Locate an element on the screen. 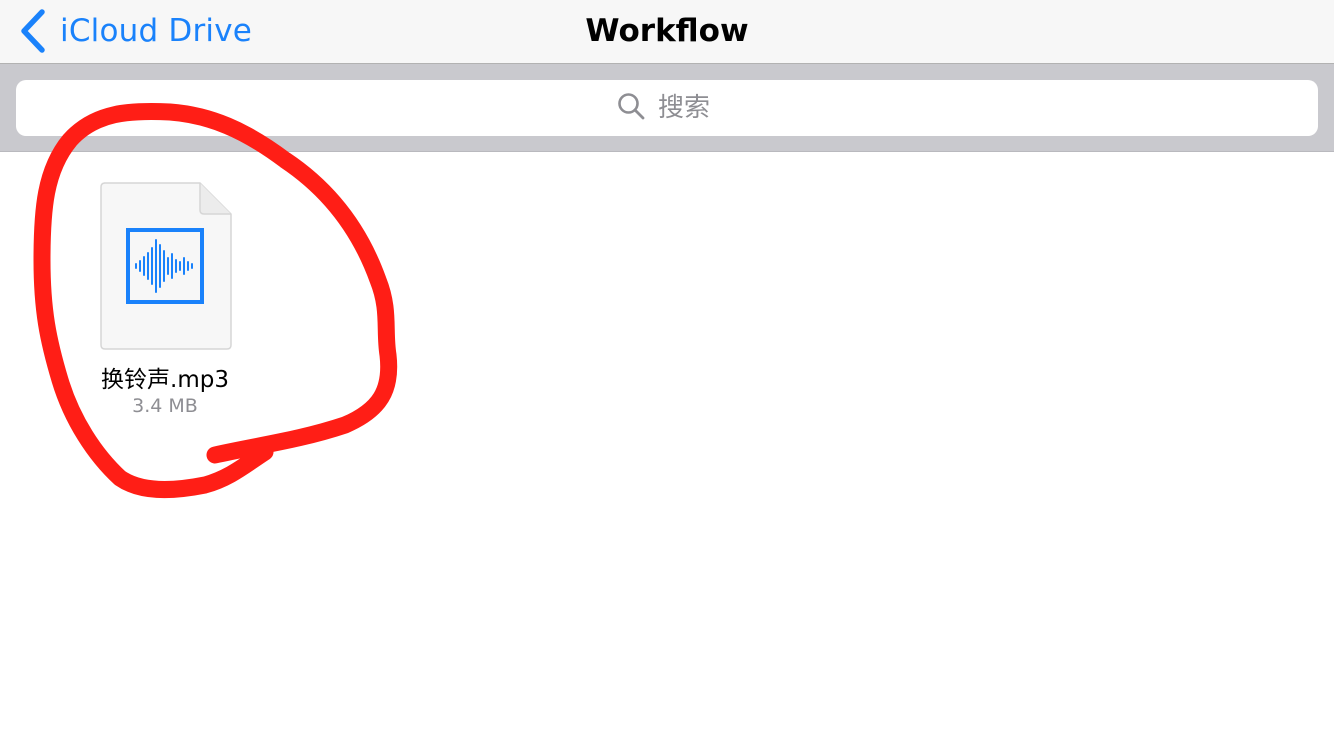 The width and height of the screenshot is (1334, 750). navigation-bar: iCloud Drive Workflow is located at coordinates (667, 32).